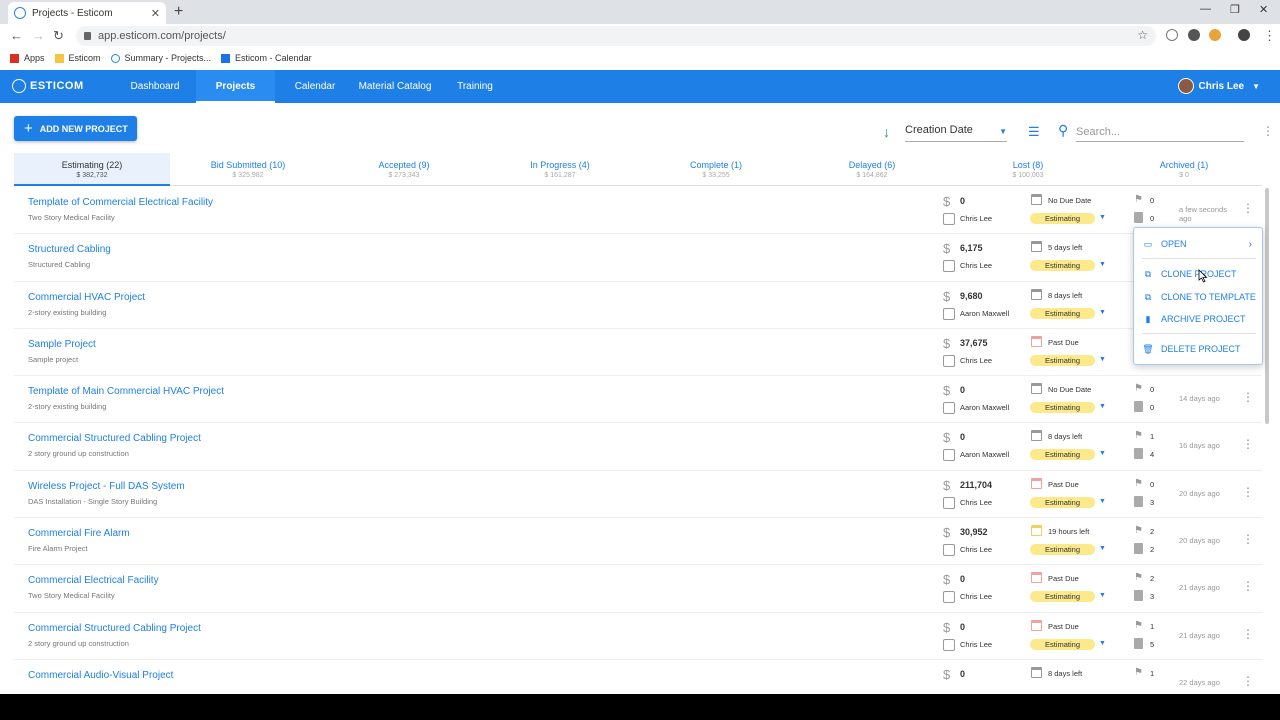 The width and height of the screenshot is (1280, 720). What do you see at coordinates (1263, 9) in the screenshot?
I see `window-close-icon: ✕` at bounding box center [1263, 9].